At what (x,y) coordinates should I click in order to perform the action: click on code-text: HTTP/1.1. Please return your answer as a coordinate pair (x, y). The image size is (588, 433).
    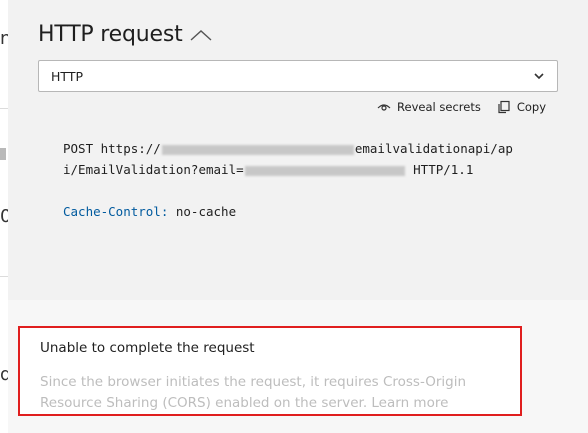
    Looking at the image, I should click on (439, 169).